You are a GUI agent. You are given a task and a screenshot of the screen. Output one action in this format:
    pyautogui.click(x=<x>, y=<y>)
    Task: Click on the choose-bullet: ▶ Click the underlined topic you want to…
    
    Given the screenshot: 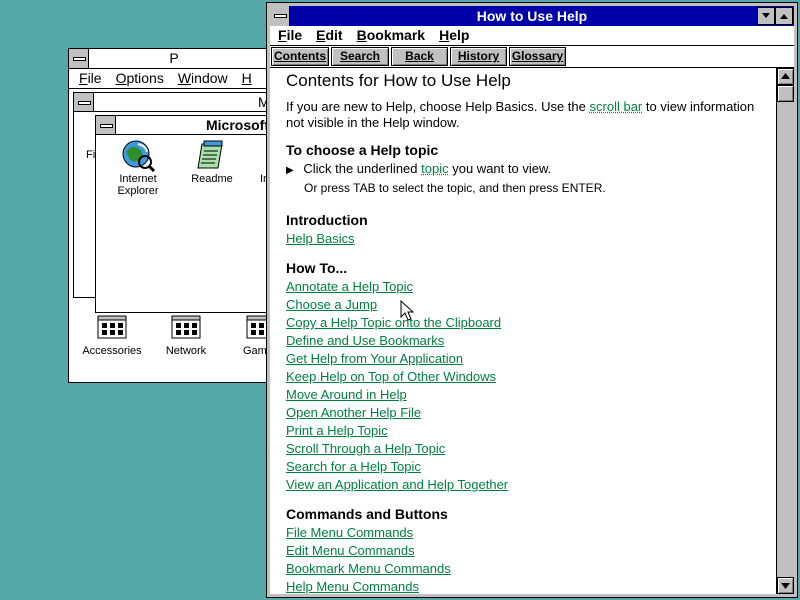 What is the action you would take?
    pyautogui.click(x=418, y=168)
    